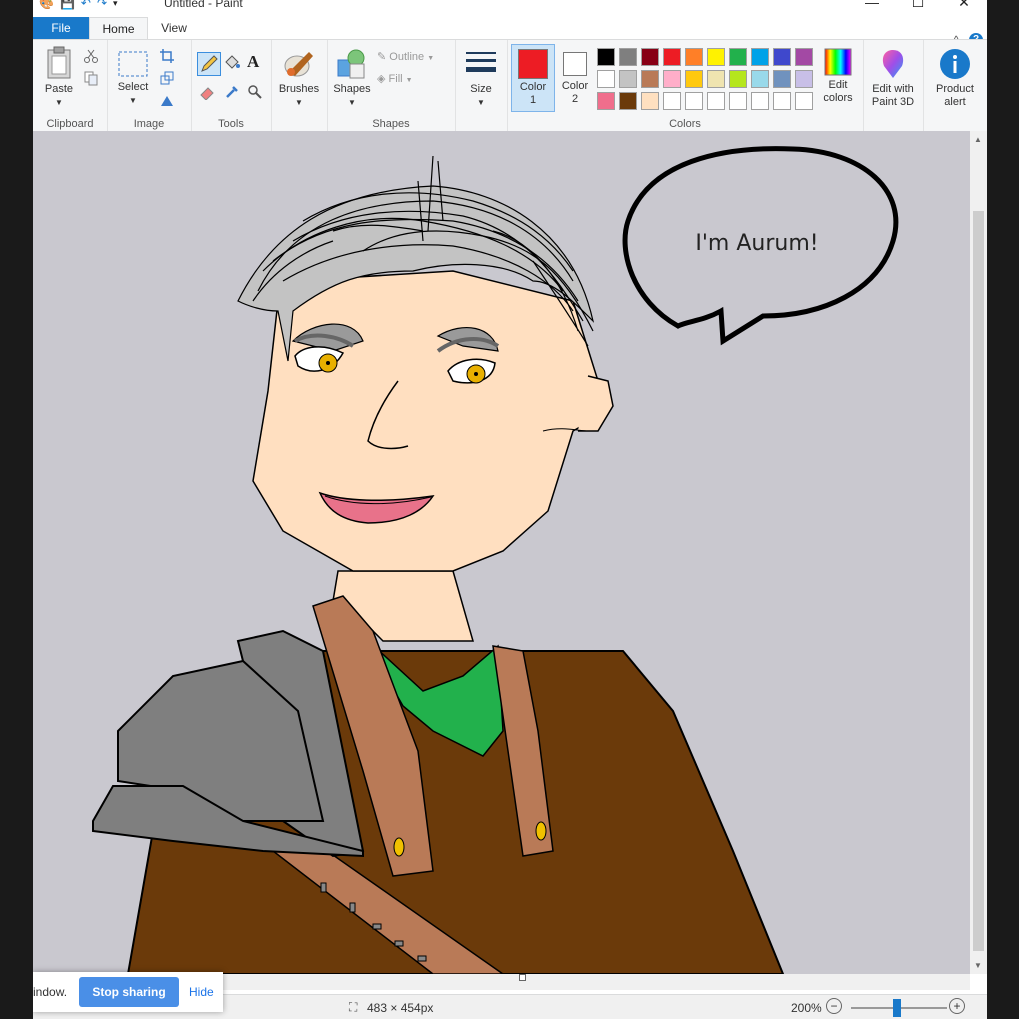  What do you see at coordinates (61, 28) in the screenshot?
I see `tab-file: File` at bounding box center [61, 28].